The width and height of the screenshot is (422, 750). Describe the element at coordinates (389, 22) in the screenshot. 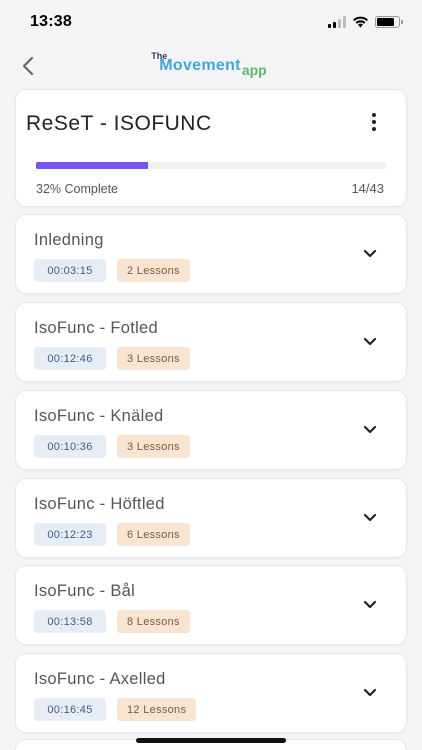

I see `battery-icon` at that location.